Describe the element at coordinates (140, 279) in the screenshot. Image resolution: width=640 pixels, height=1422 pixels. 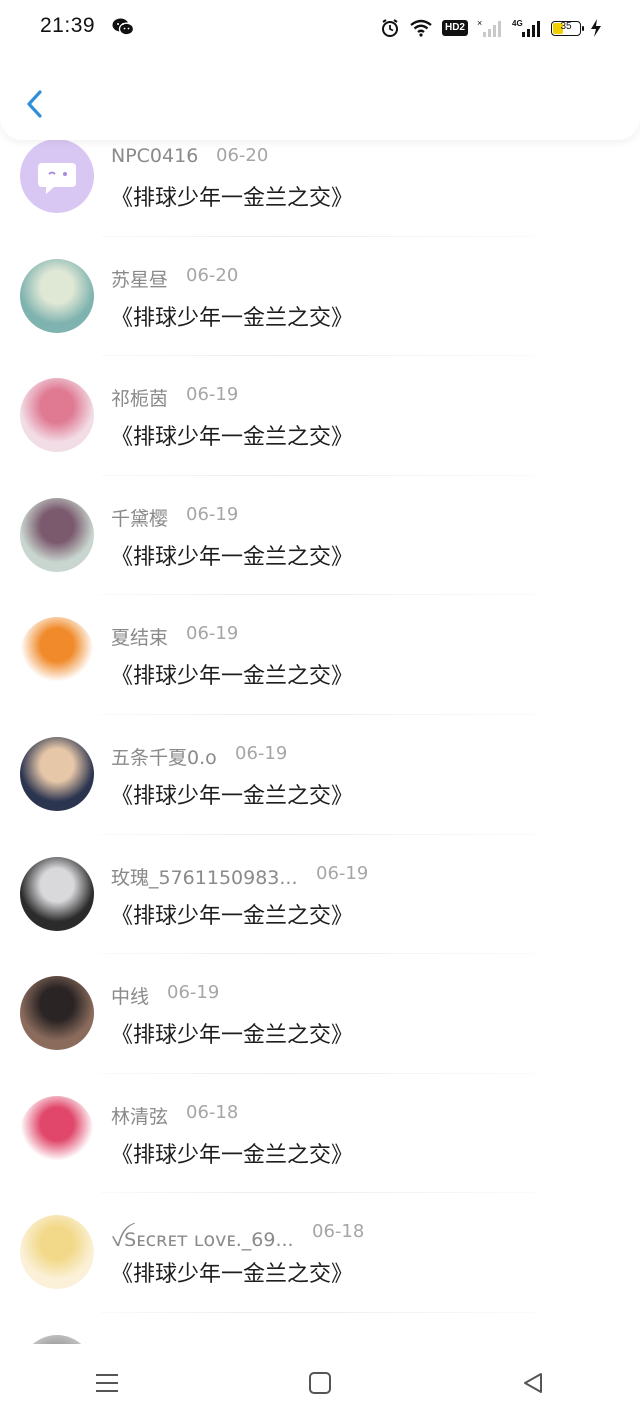
I see `sender-name: 苏星昼` at that location.